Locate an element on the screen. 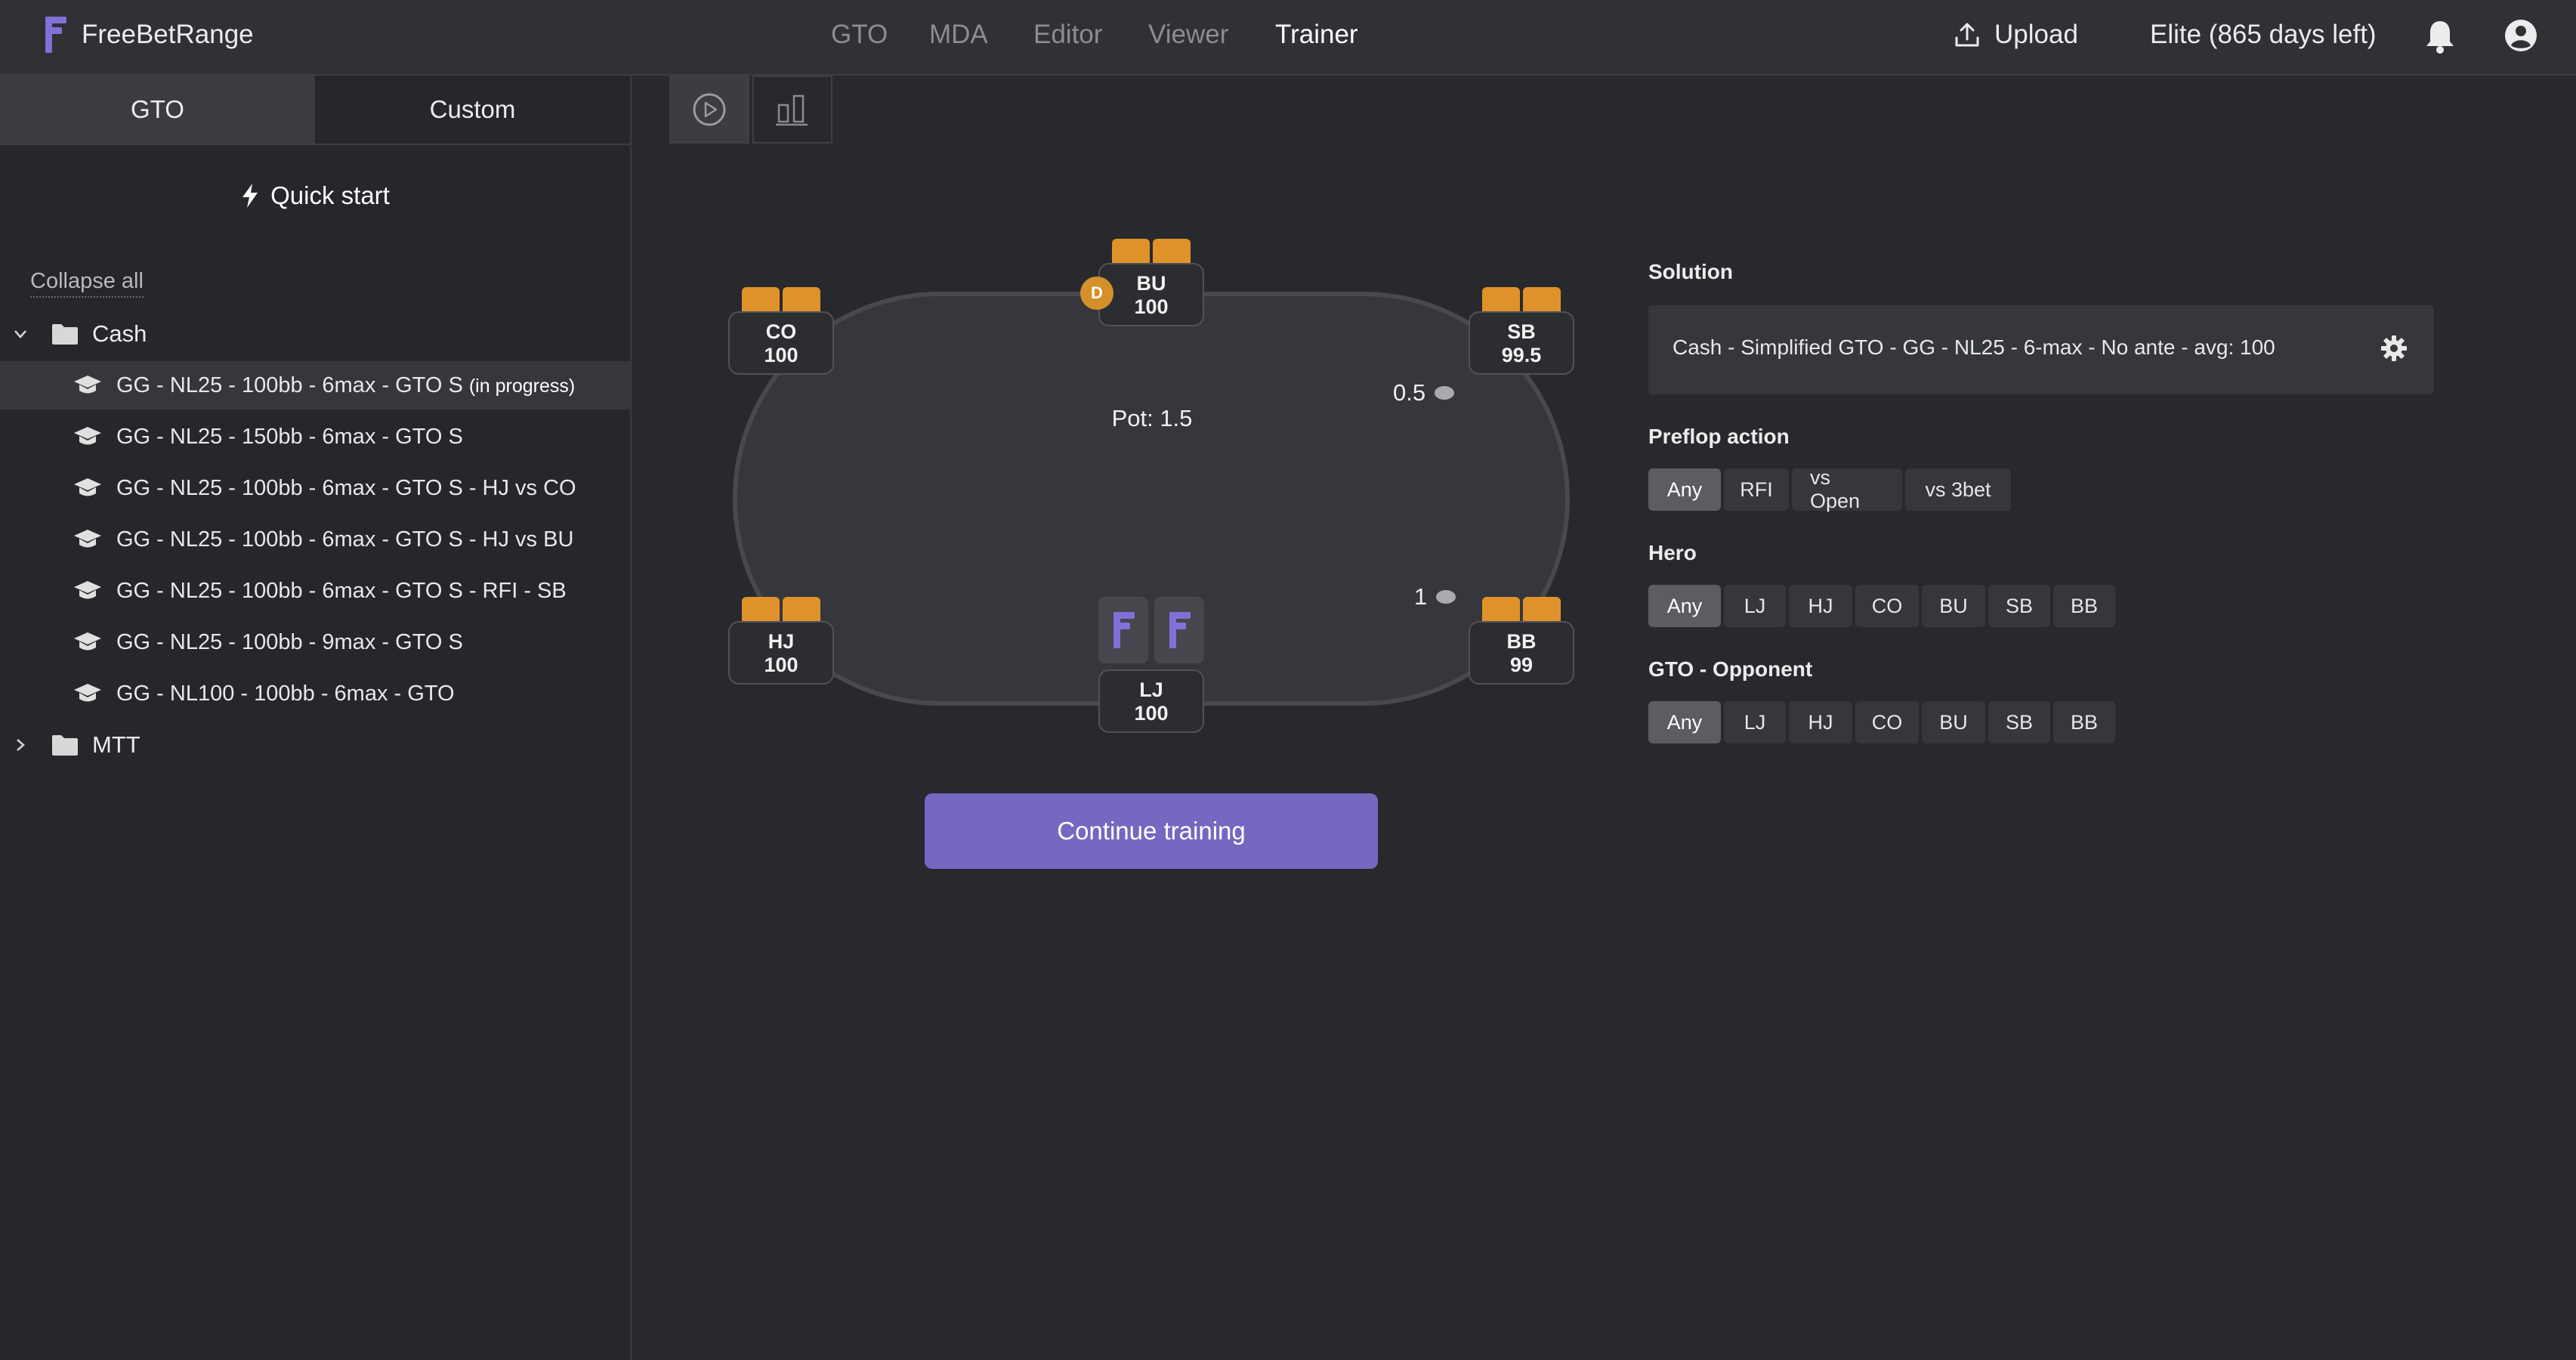 The image size is (2576, 1360). nav-viewer: Viewer is located at coordinates (1188, 35).